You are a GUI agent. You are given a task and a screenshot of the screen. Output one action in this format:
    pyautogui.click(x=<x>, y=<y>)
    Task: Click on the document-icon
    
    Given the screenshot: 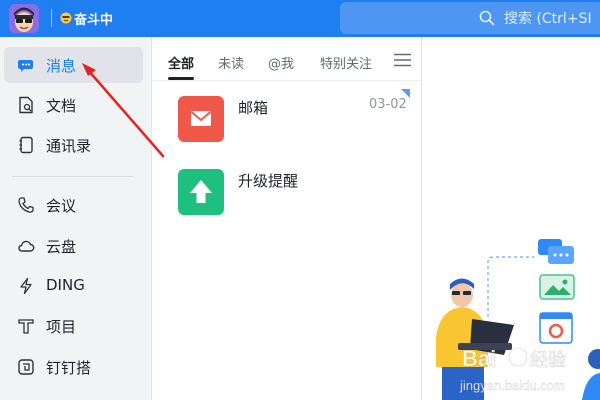 What is the action you would take?
    pyautogui.click(x=26, y=105)
    